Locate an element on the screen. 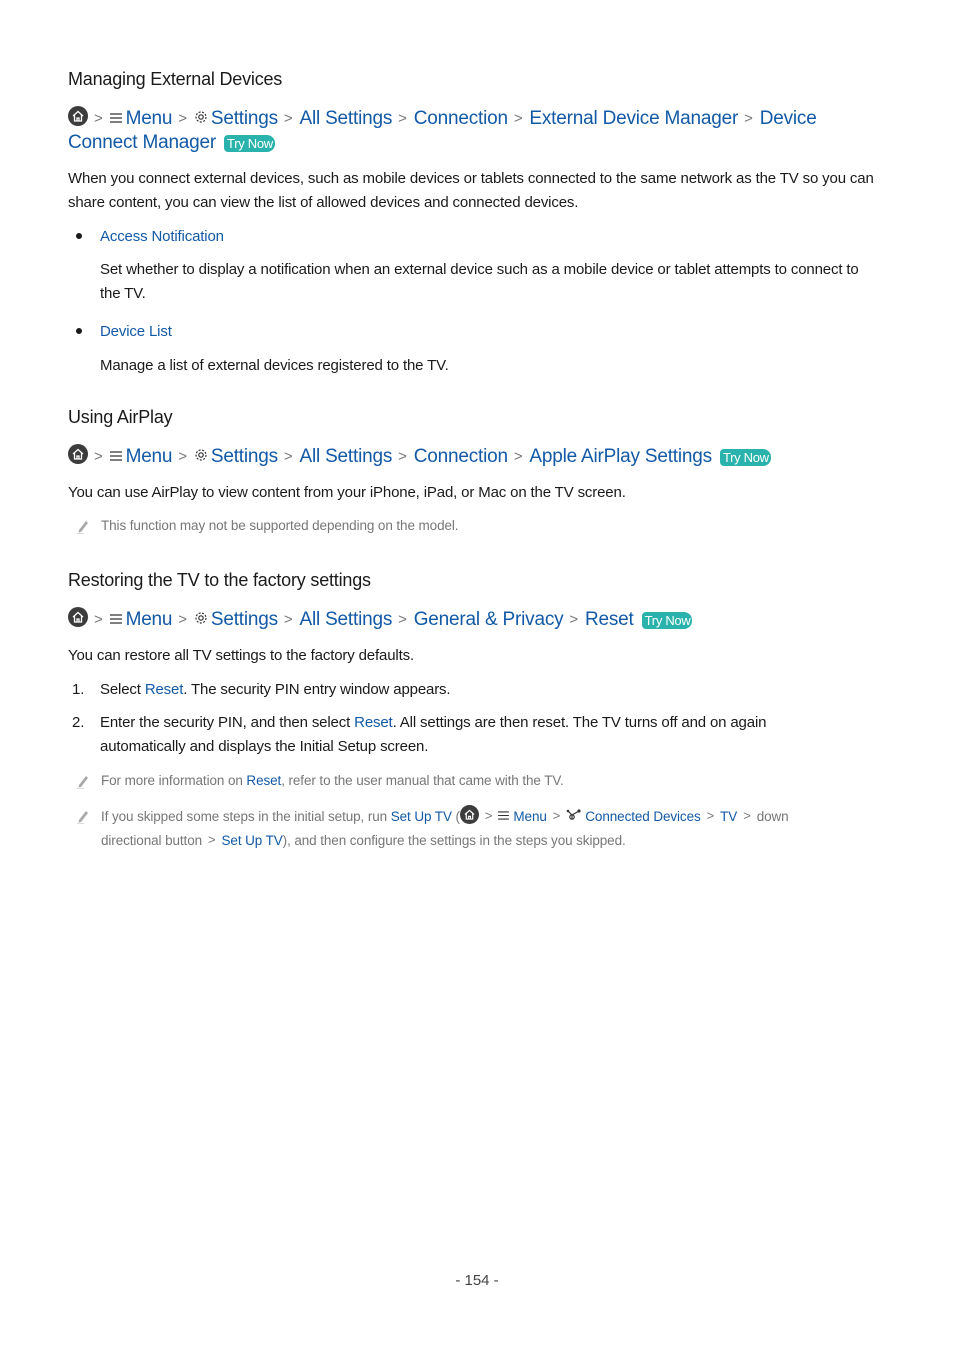  step-number: 2. is located at coordinates (78, 722).